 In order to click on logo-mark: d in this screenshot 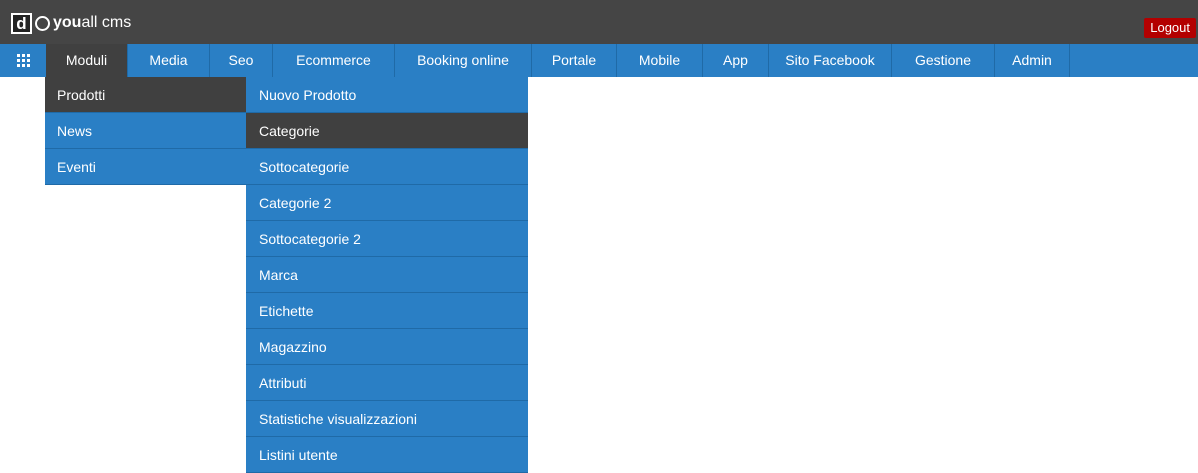, I will do `click(21, 23)`.